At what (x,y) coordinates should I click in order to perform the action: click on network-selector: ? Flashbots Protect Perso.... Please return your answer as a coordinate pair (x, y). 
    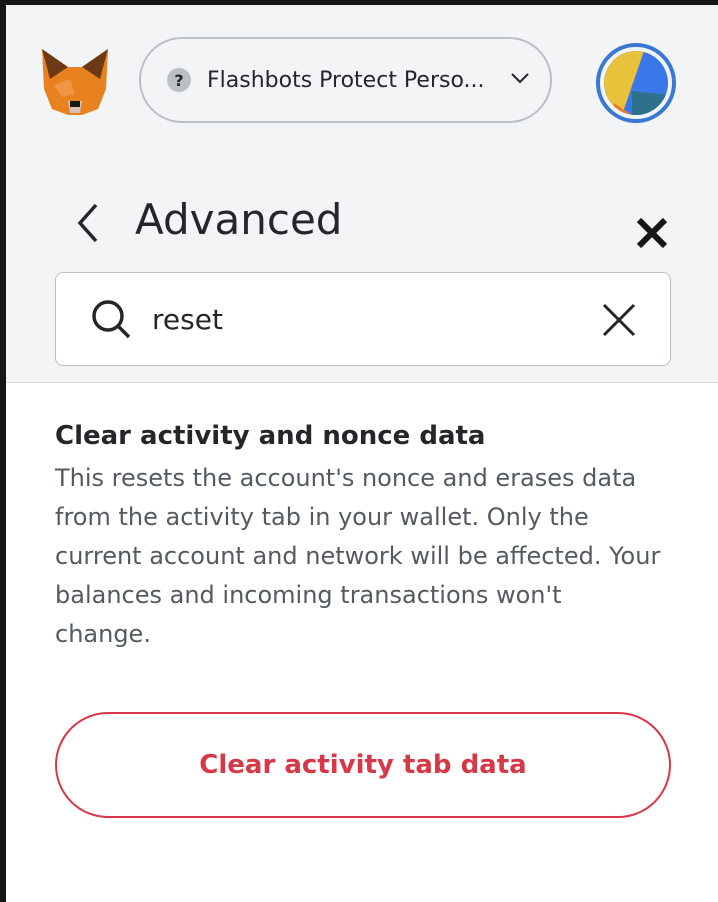
    Looking at the image, I should click on (345, 80).